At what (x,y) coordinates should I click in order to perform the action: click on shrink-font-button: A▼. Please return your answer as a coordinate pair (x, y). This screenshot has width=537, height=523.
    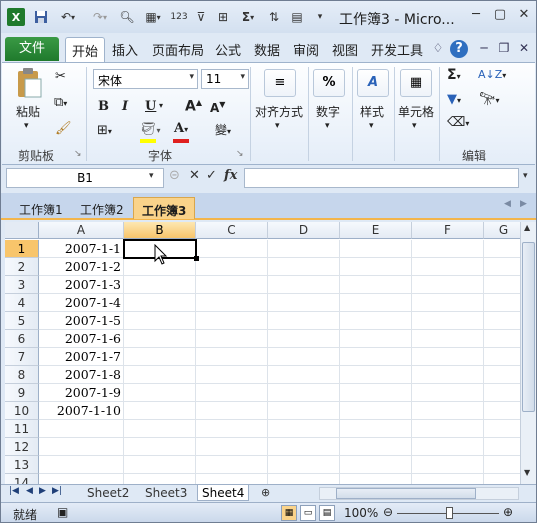
    Looking at the image, I should click on (217, 107).